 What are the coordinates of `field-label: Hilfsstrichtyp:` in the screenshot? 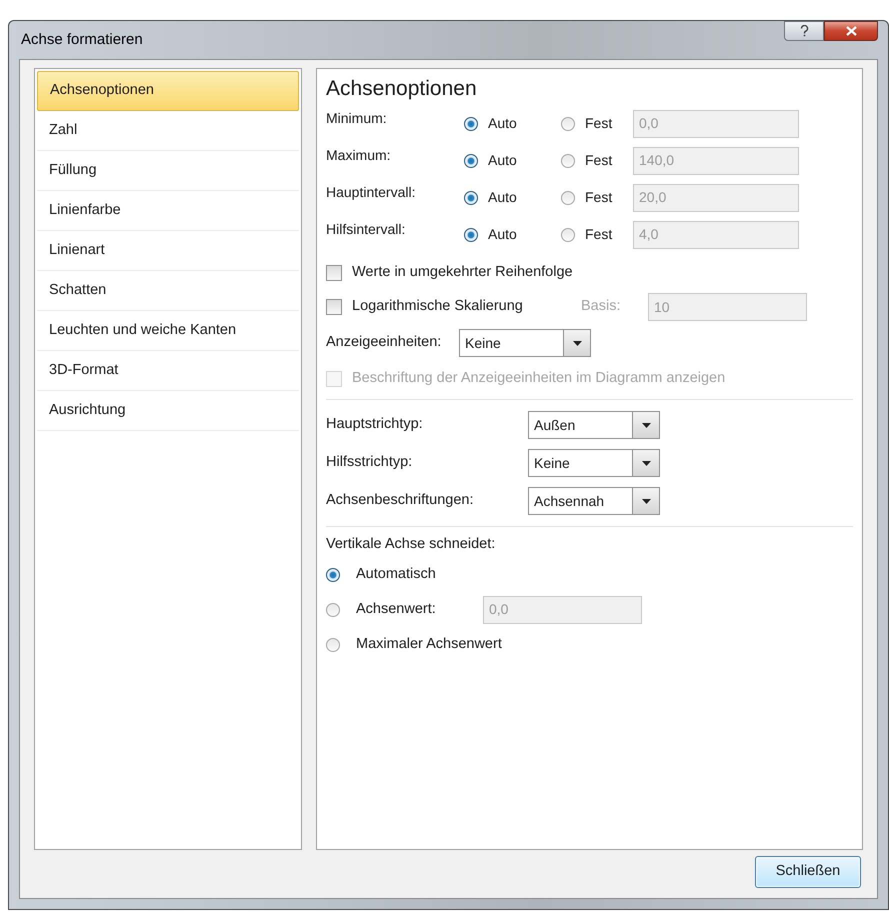 It's located at (370, 462).